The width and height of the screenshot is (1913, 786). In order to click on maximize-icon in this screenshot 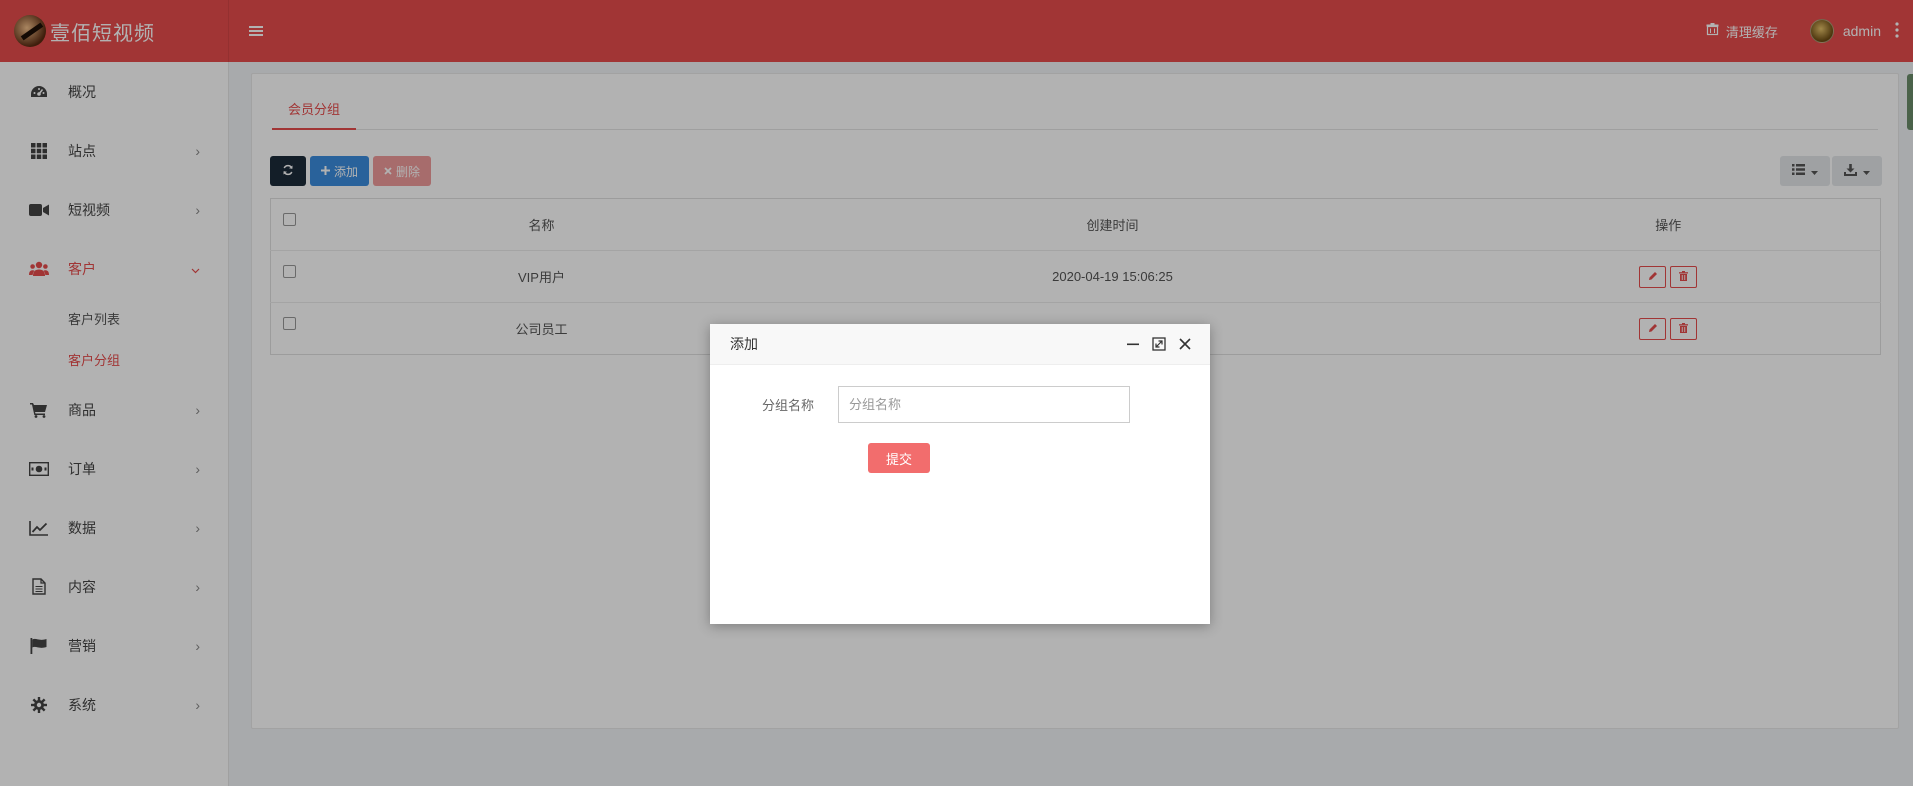, I will do `click(1159, 344)`.